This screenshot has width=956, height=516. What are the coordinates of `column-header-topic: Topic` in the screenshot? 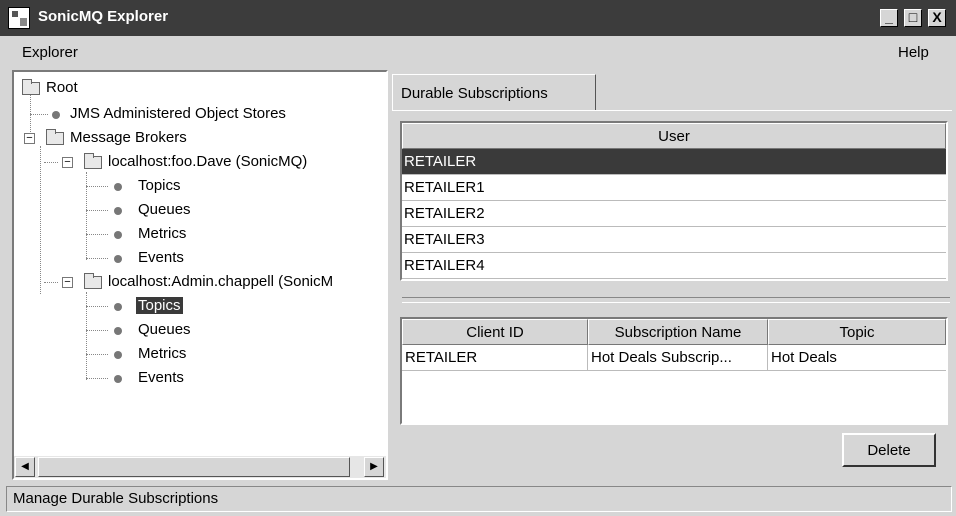 It's located at (857, 332).